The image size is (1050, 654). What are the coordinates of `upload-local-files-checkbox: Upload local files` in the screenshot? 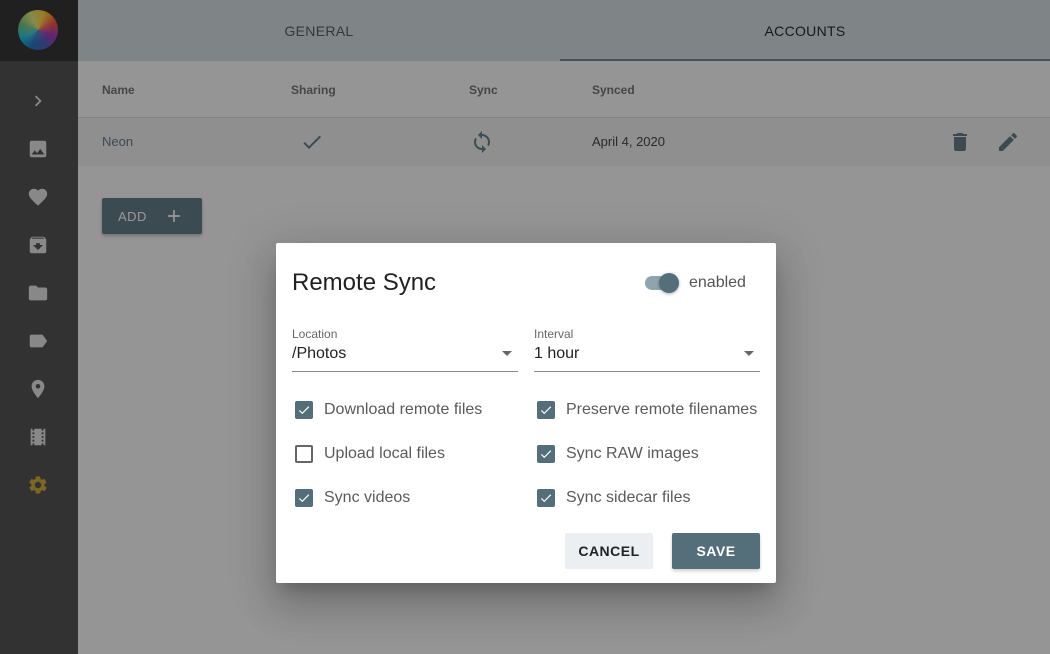 It's located at (368, 454).